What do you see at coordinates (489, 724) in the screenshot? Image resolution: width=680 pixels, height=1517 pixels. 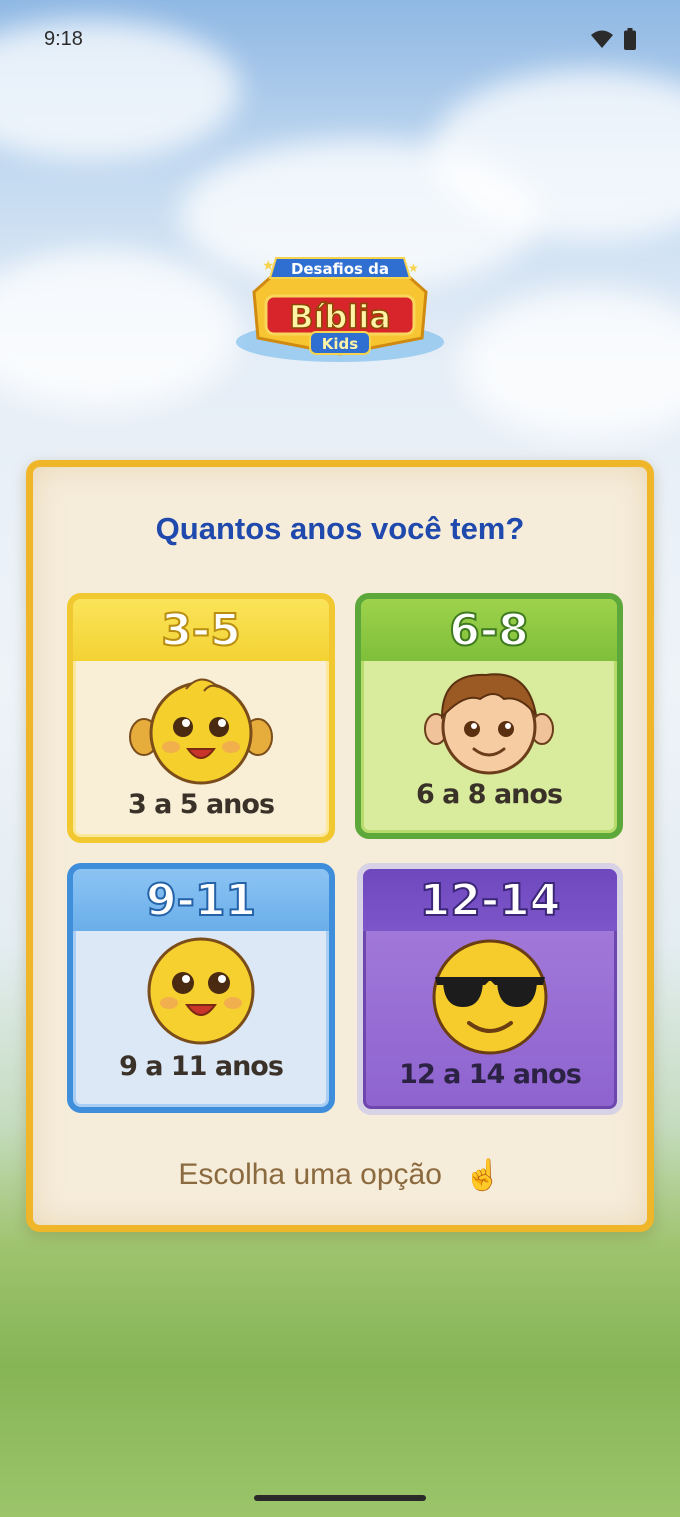 I see `boy-face-icon` at bounding box center [489, 724].